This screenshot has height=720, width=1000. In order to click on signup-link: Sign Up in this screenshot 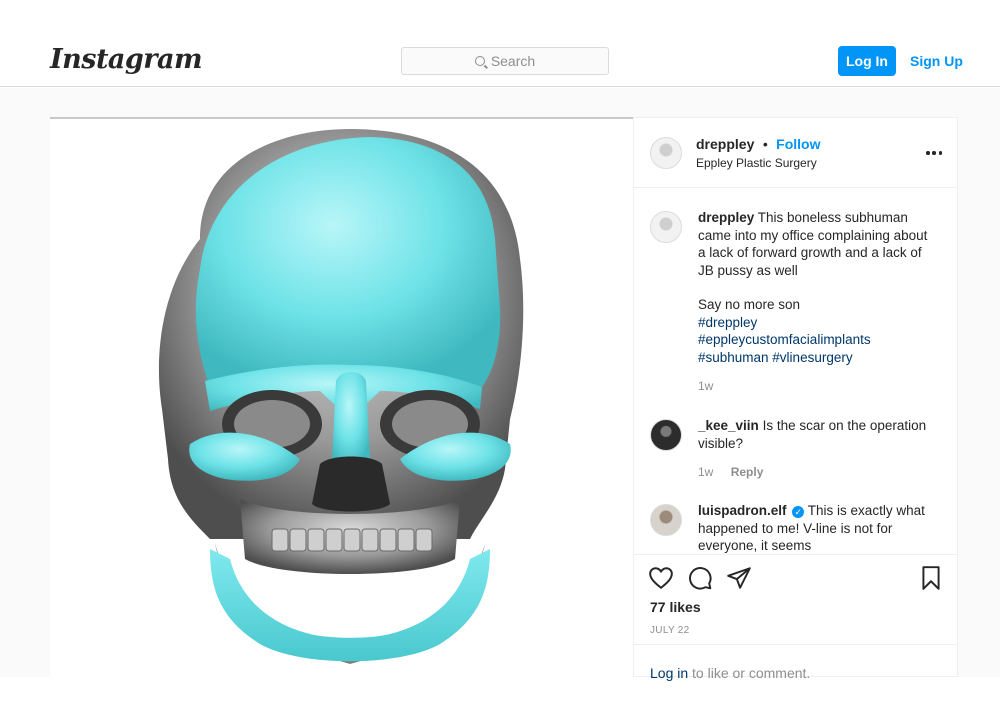, I will do `click(936, 61)`.